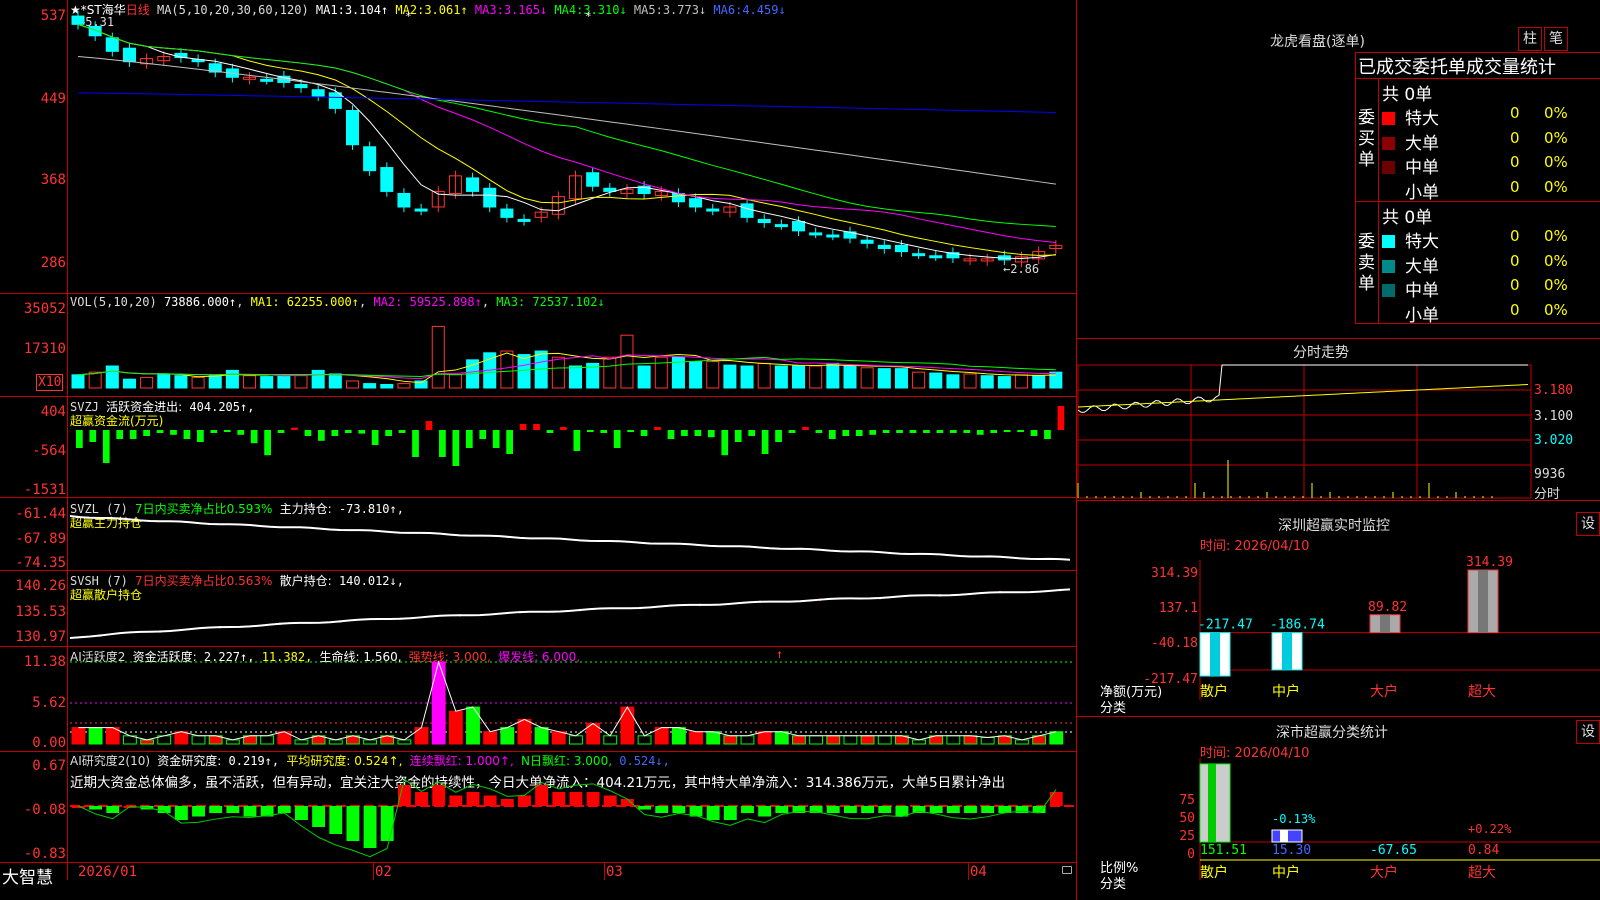  I want to click on fs-title: 分时走势, so click(1321, 353).